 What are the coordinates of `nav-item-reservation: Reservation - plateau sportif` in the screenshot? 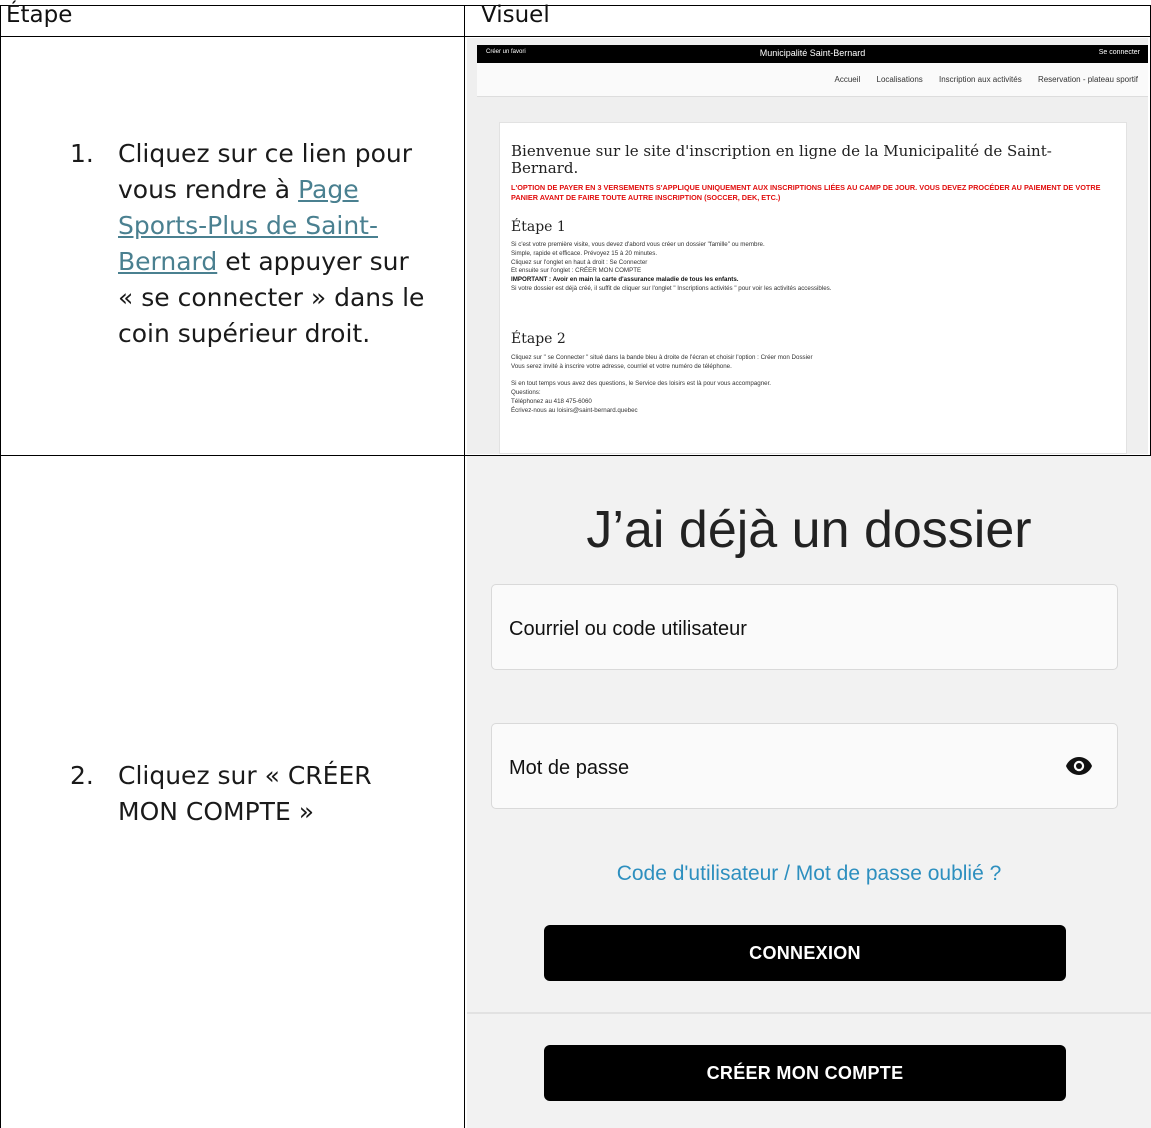 It's located at (1088, 79).